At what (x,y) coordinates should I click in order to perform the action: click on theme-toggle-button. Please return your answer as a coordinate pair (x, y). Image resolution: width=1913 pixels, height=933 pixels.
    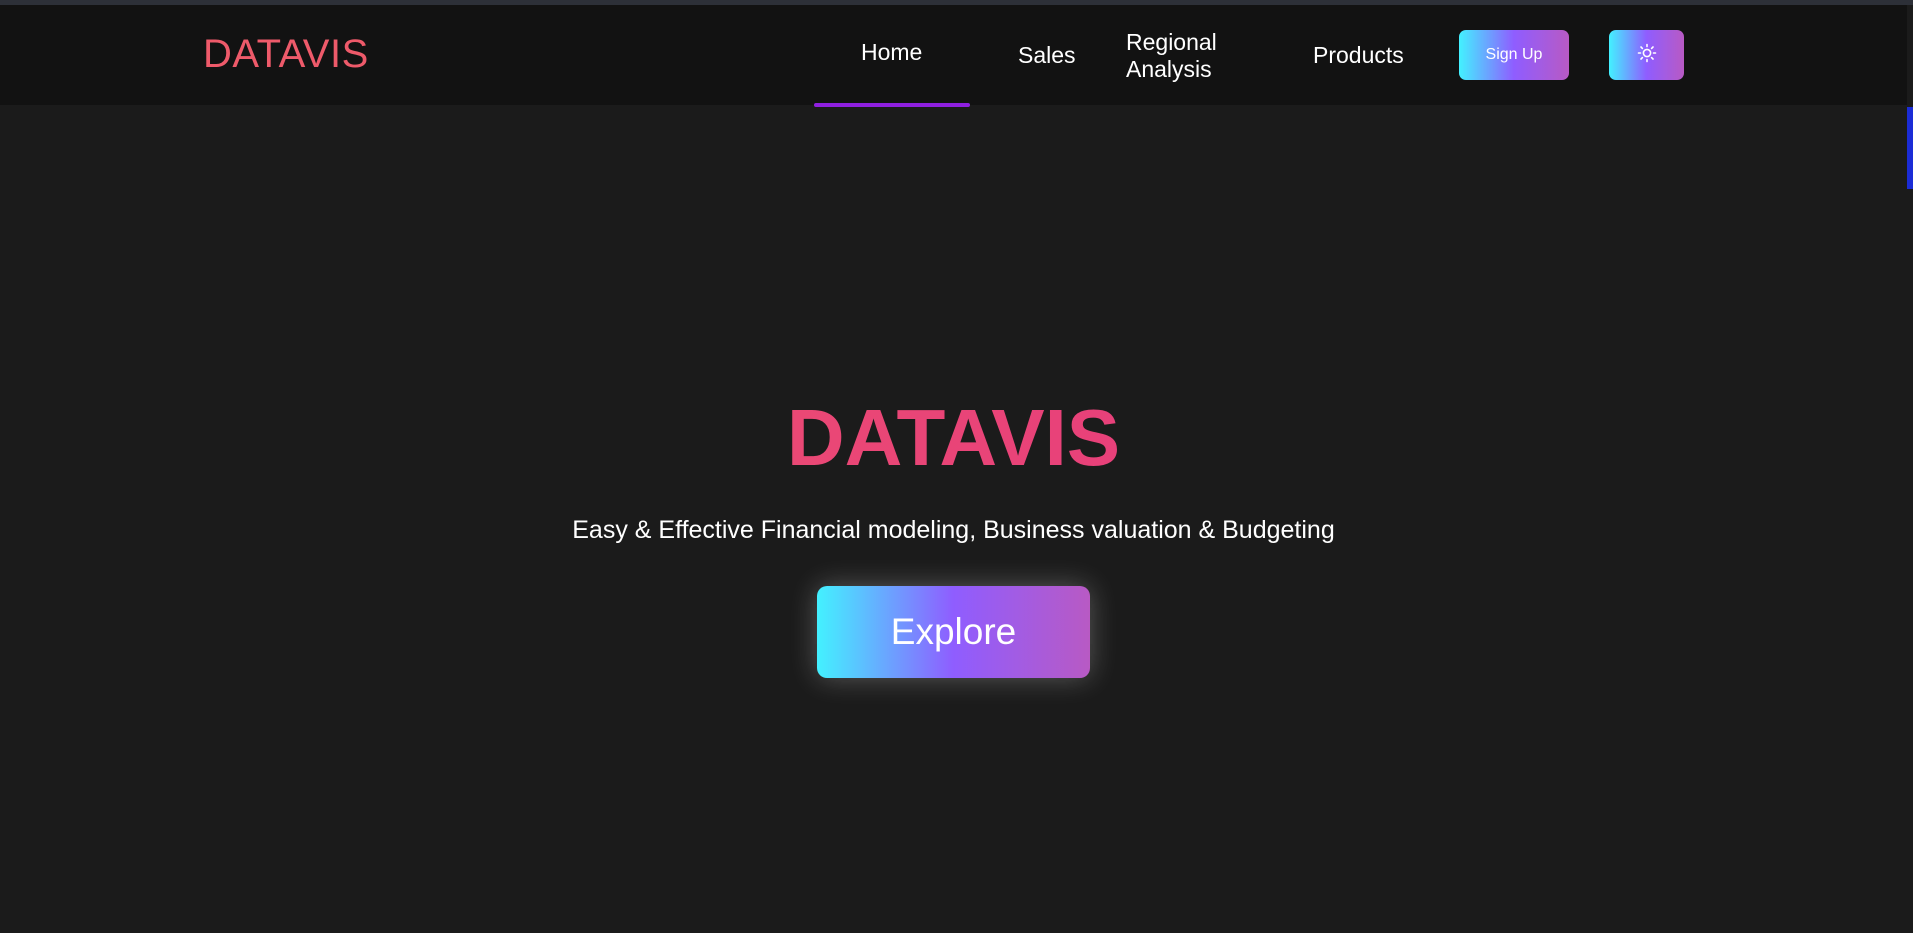
    Looking at the image, I should click on (1646, 55).